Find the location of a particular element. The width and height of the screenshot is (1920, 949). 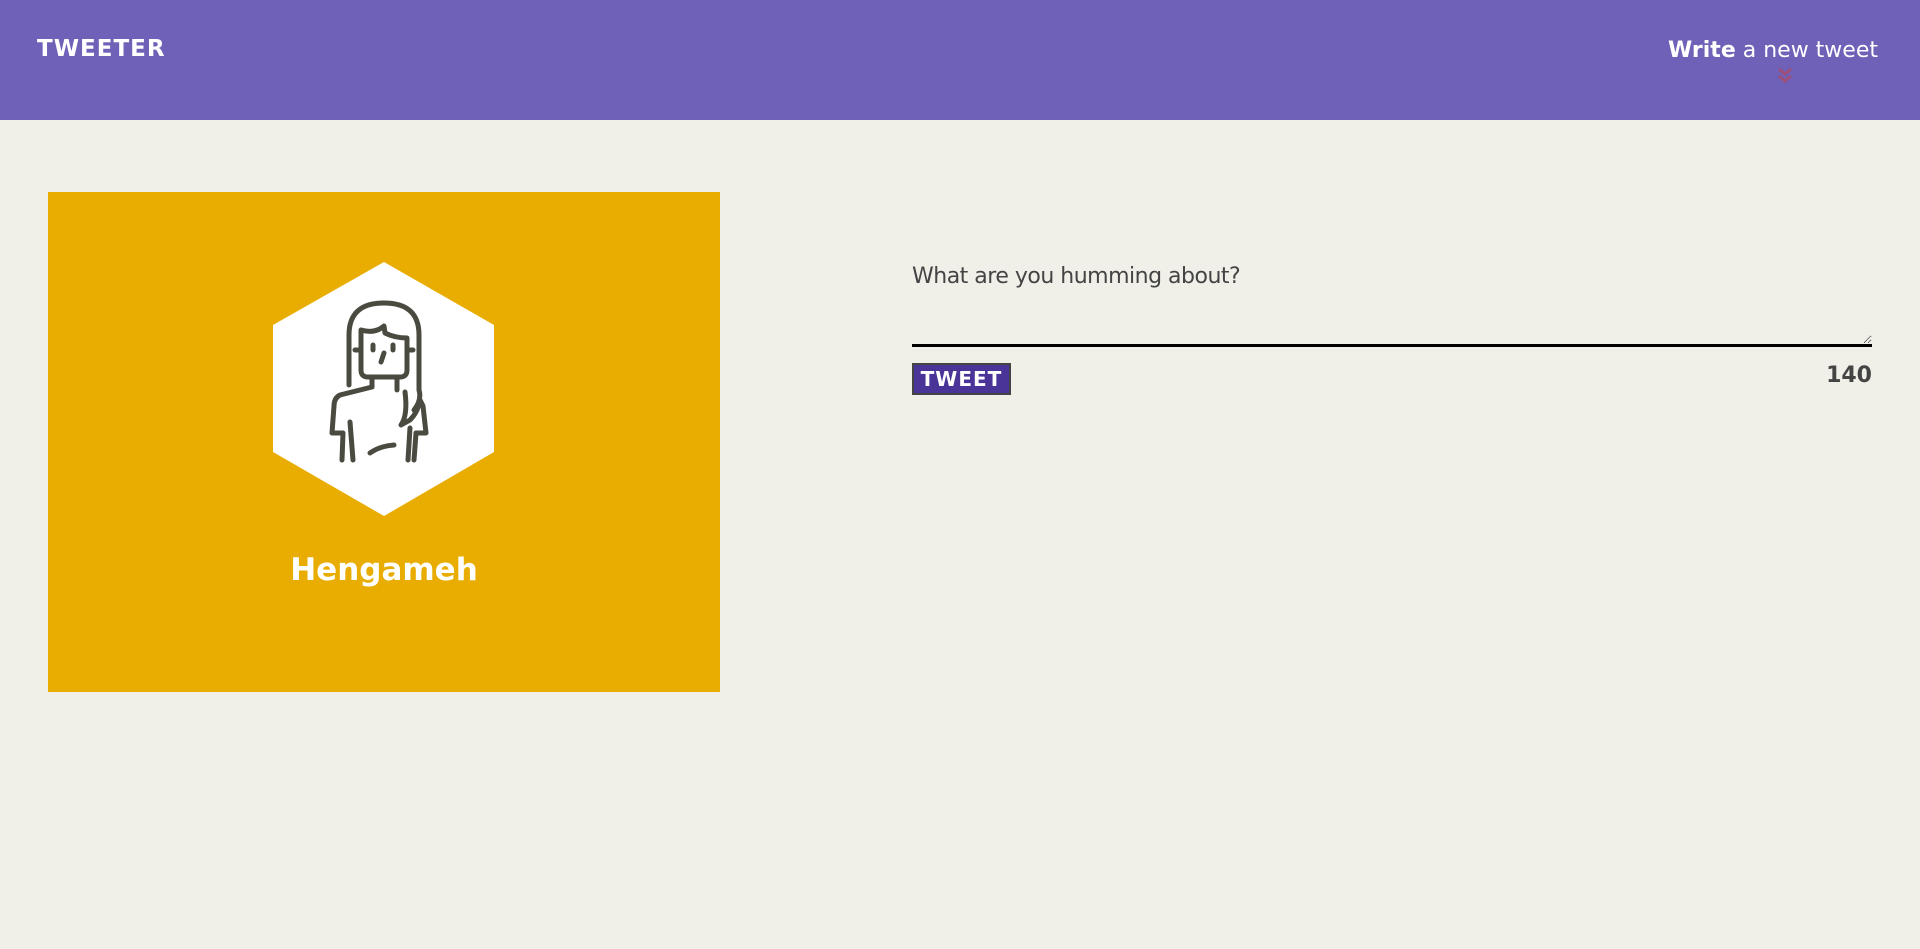

write-bold: Write is located at coordinates (1702, 50).